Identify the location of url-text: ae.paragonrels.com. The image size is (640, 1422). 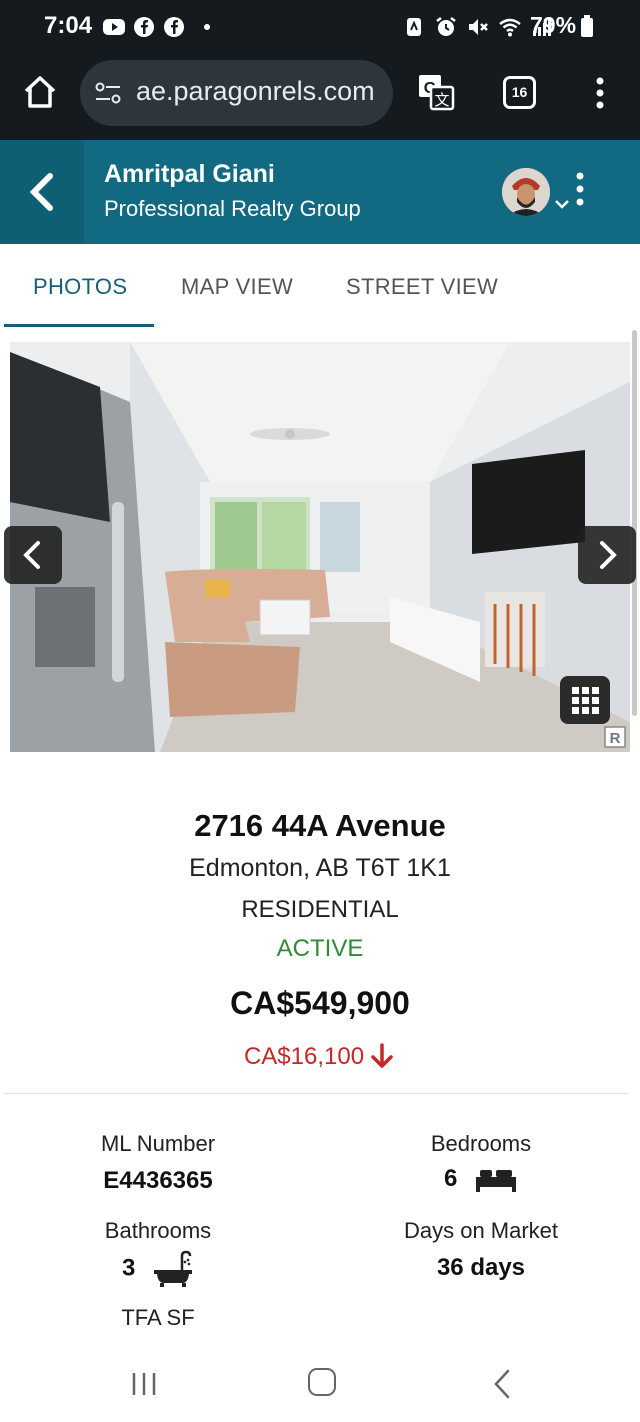
(255, 91).